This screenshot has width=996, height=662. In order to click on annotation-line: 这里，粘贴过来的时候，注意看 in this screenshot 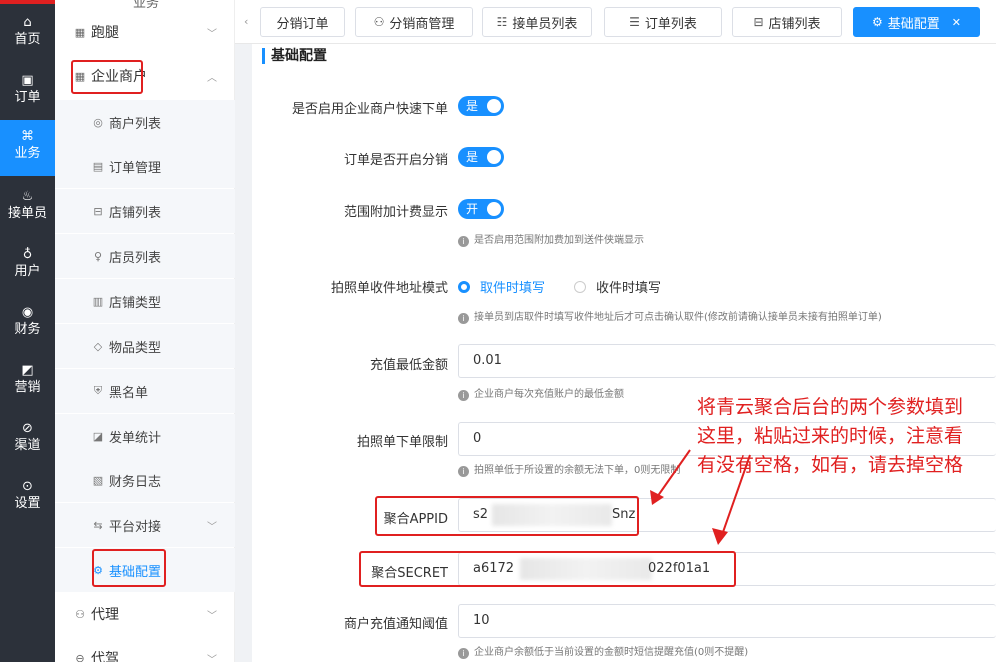, I will do `click(830, 436)`.